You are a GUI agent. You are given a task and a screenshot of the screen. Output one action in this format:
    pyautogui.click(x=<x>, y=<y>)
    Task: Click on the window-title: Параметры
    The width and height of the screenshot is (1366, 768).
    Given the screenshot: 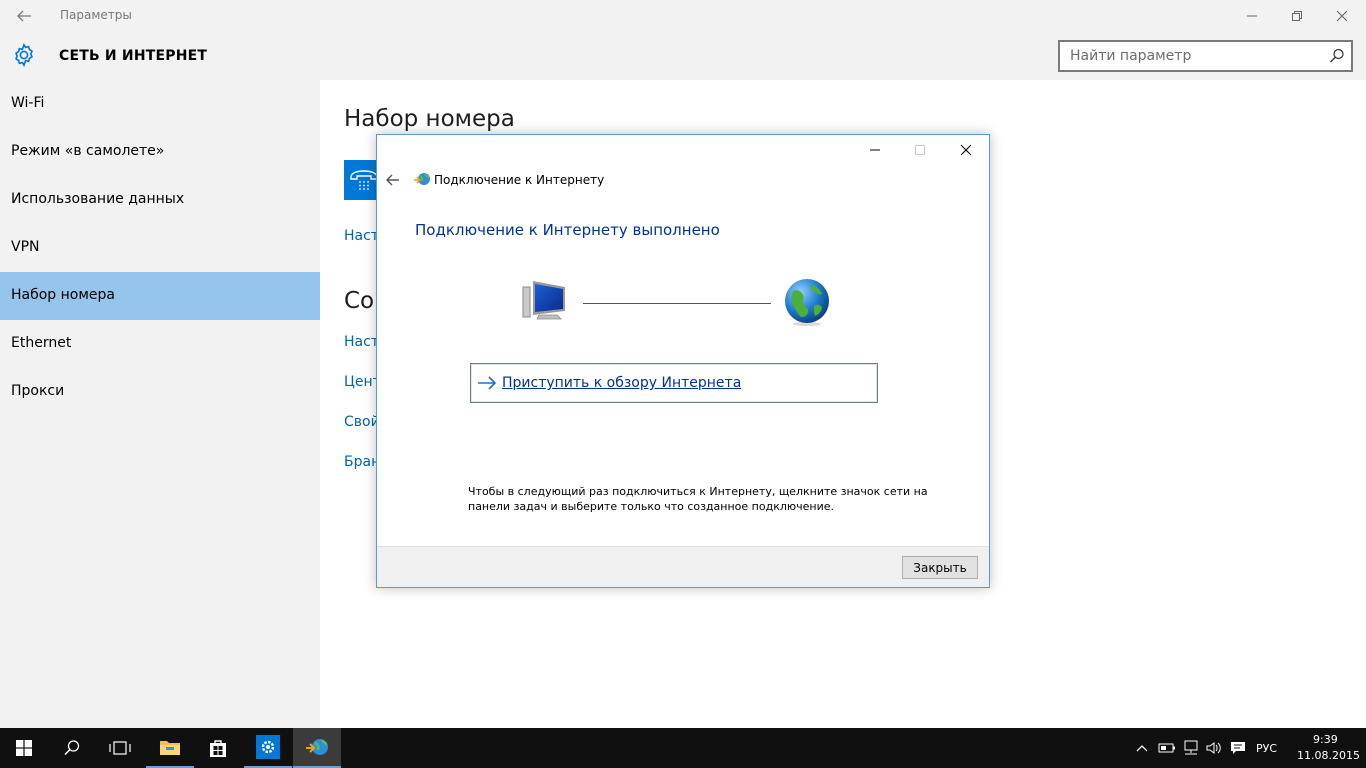 What is the action you would take?
    pyautogui.click(x=96, y=15)
    